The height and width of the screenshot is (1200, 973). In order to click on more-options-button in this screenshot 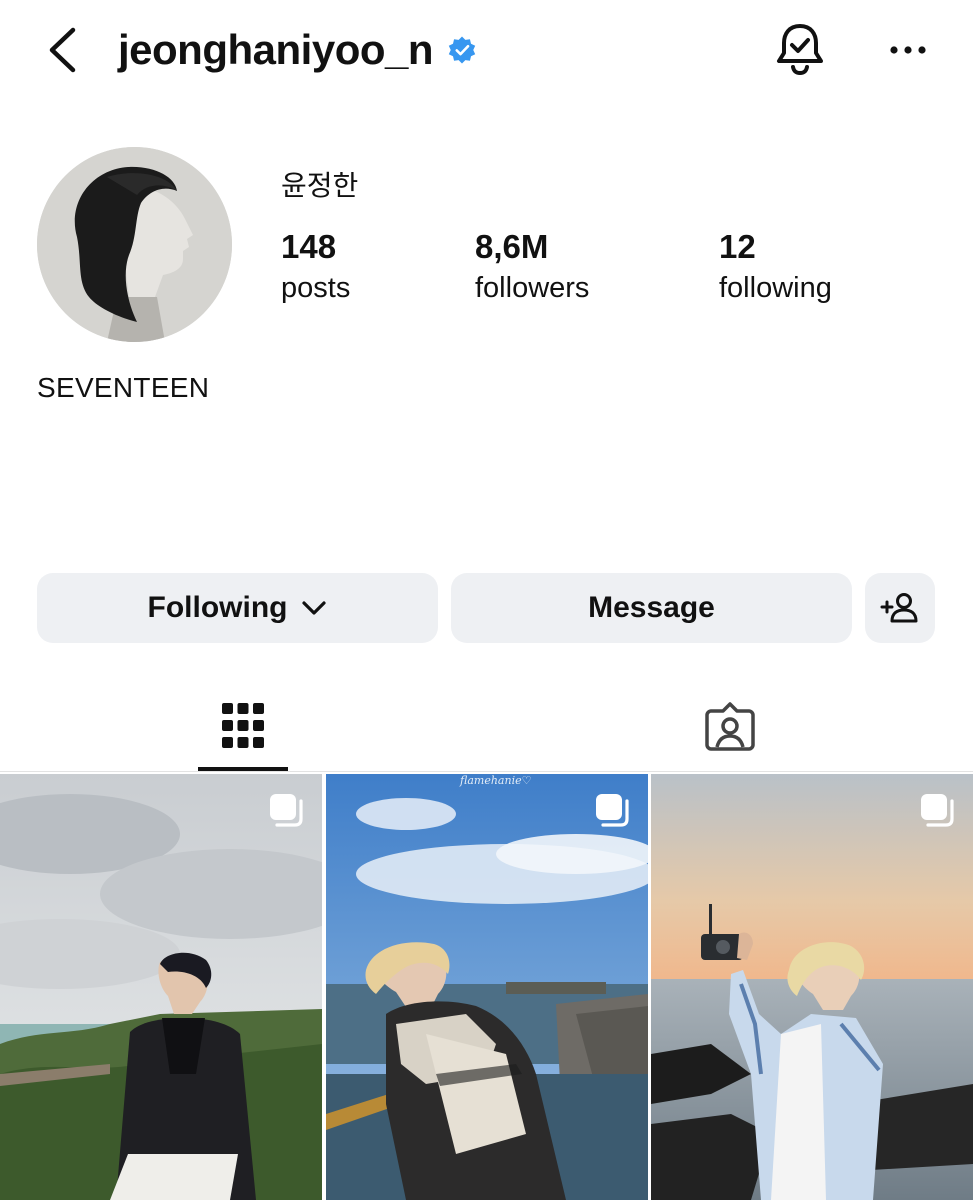, I will do `click(908, 50)`.